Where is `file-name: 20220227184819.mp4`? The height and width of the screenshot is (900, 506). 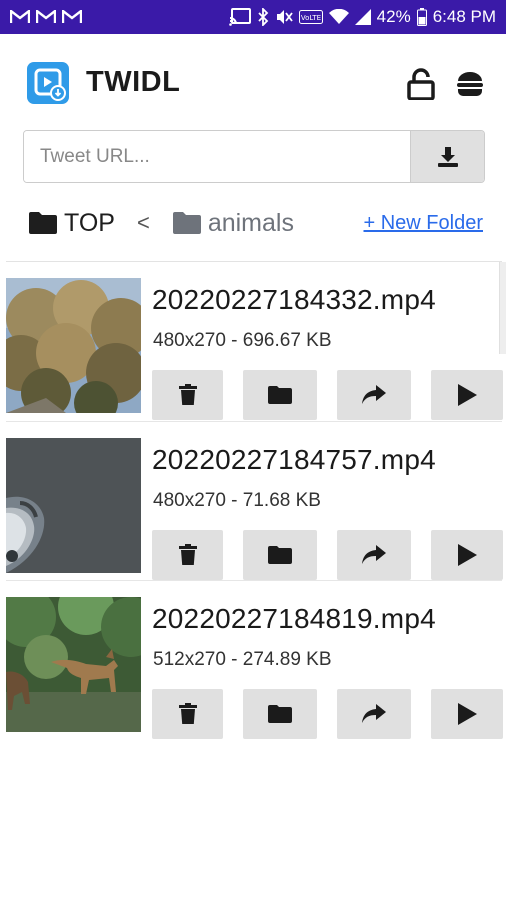 file-name: 20220227184819.mp4 is located at coordinates (294, 618).